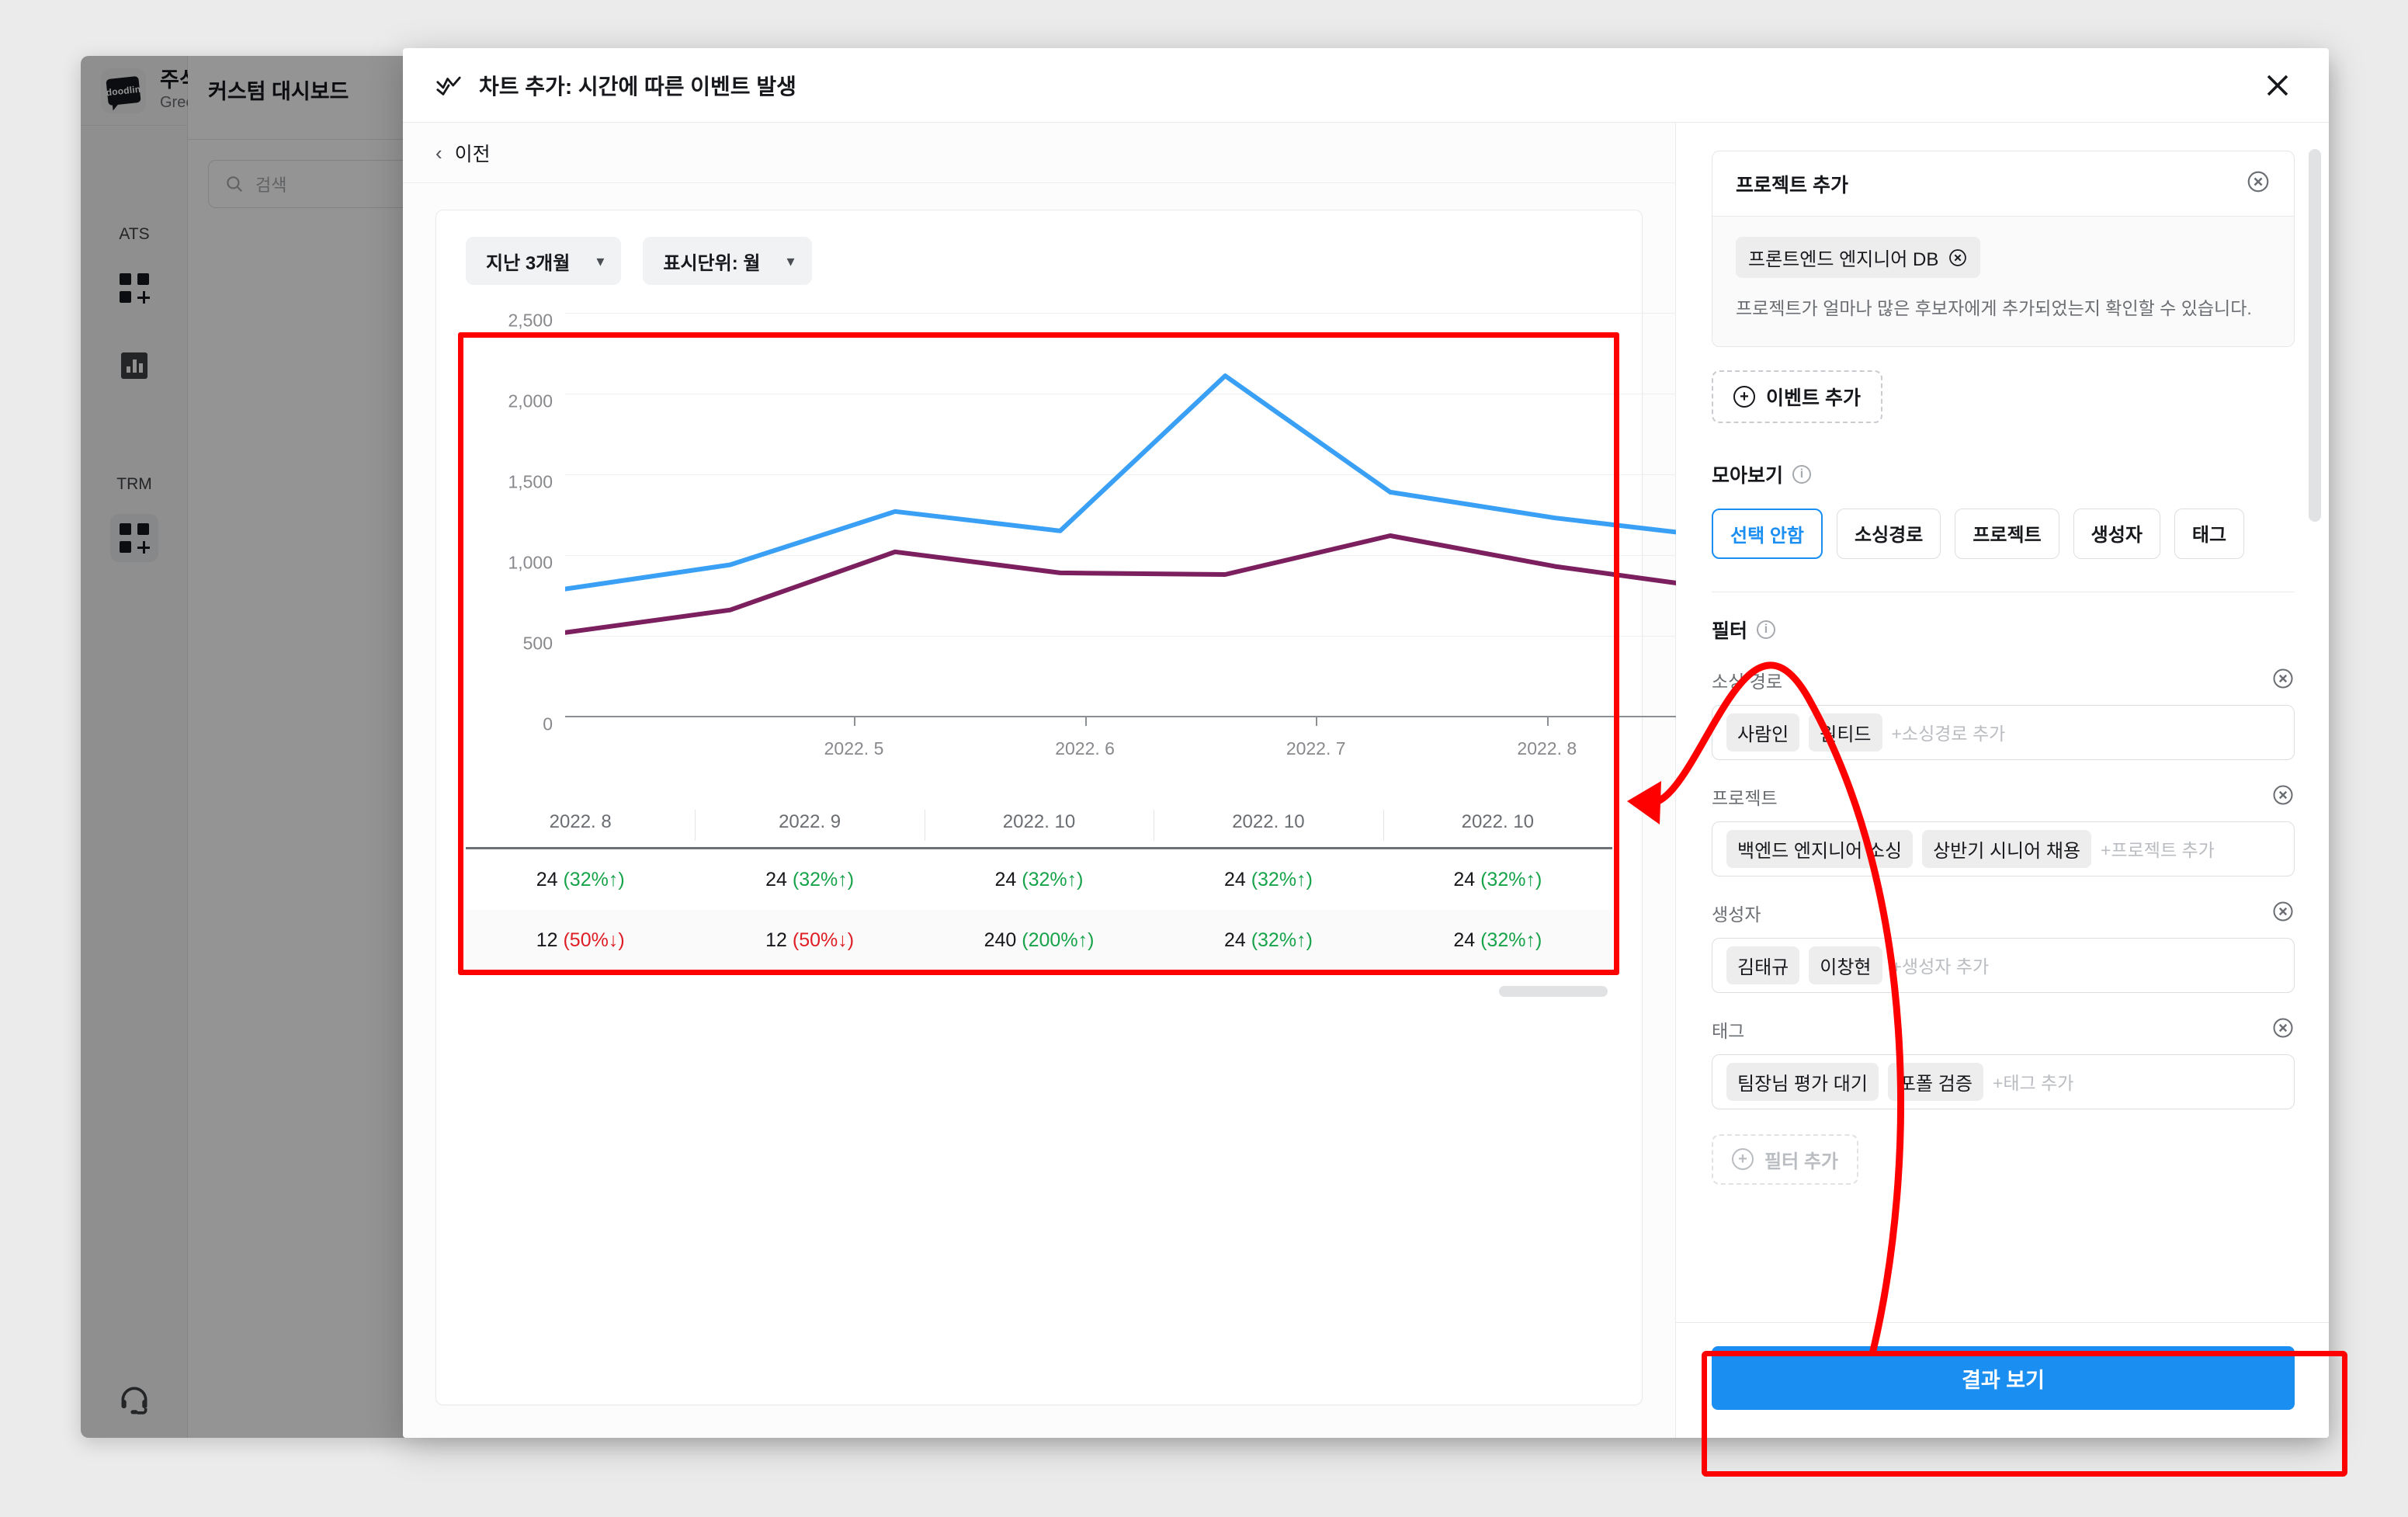 This screenshot has width=2408, height=1517. I want to click on modal-title: 차트 추가: 시간에 따른 이벤트 발생, so click(637, 86).